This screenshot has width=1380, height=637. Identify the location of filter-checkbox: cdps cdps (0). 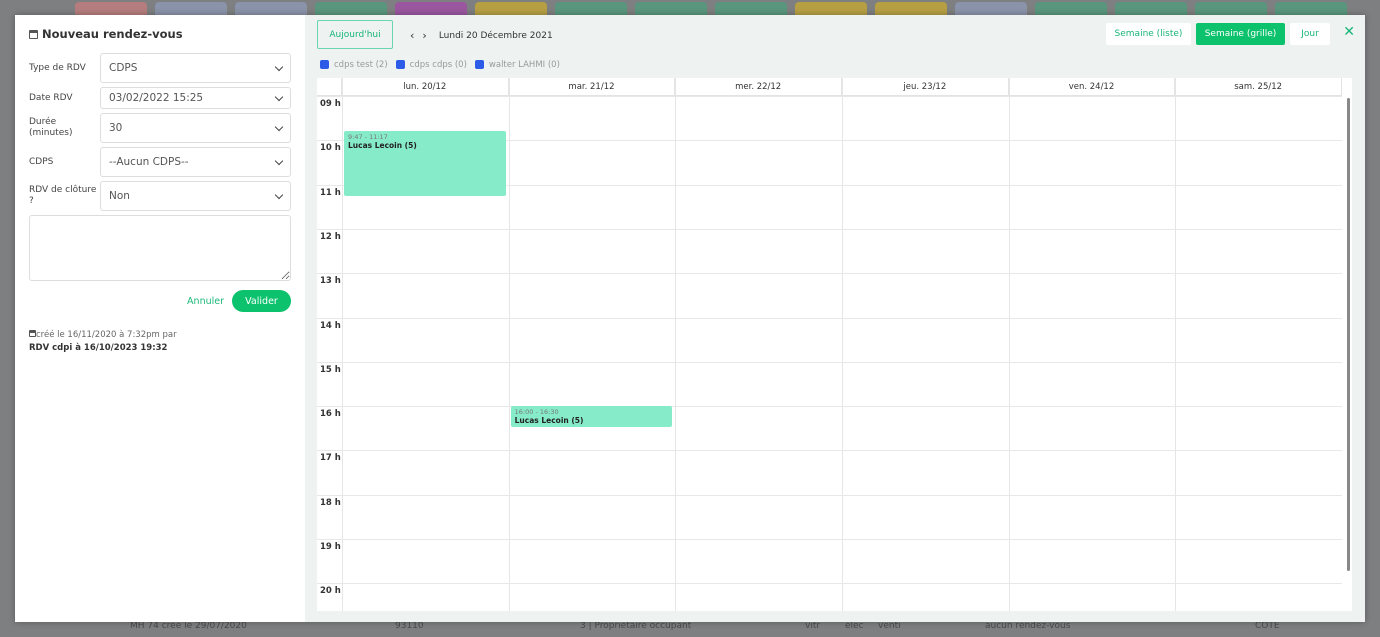
(431, 65).